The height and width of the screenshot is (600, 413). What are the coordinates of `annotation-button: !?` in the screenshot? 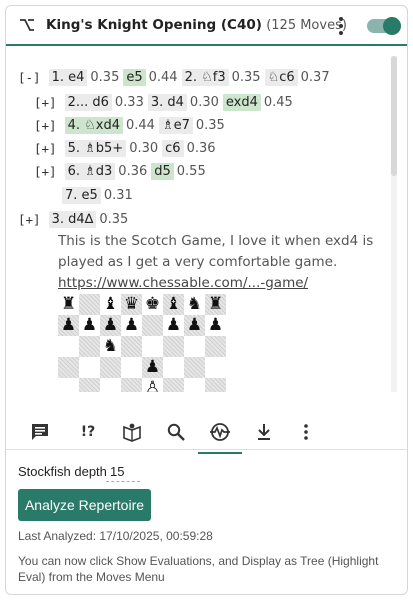 It's located at (88, 432).